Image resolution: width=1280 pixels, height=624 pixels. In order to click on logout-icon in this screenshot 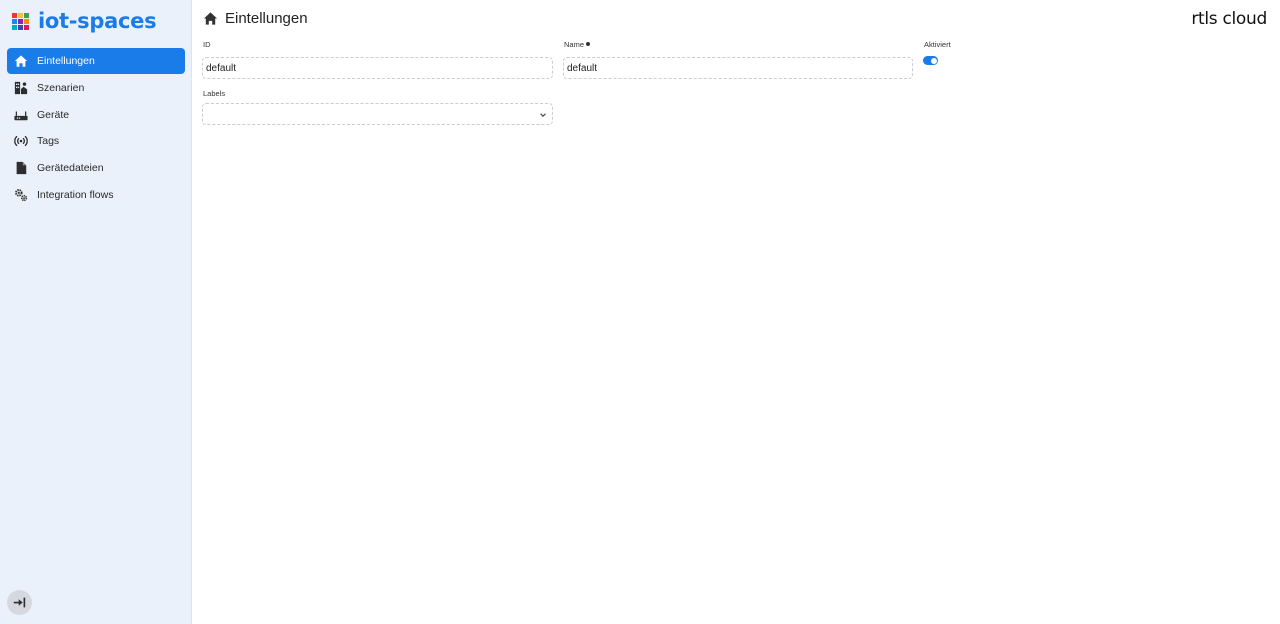, I will do `click(19, 602)`.